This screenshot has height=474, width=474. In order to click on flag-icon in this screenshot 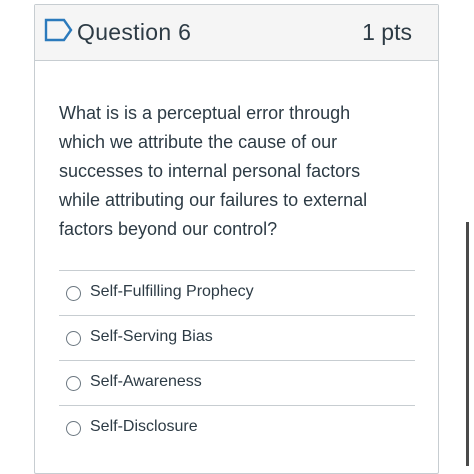, I will do `click(59, 30)`.